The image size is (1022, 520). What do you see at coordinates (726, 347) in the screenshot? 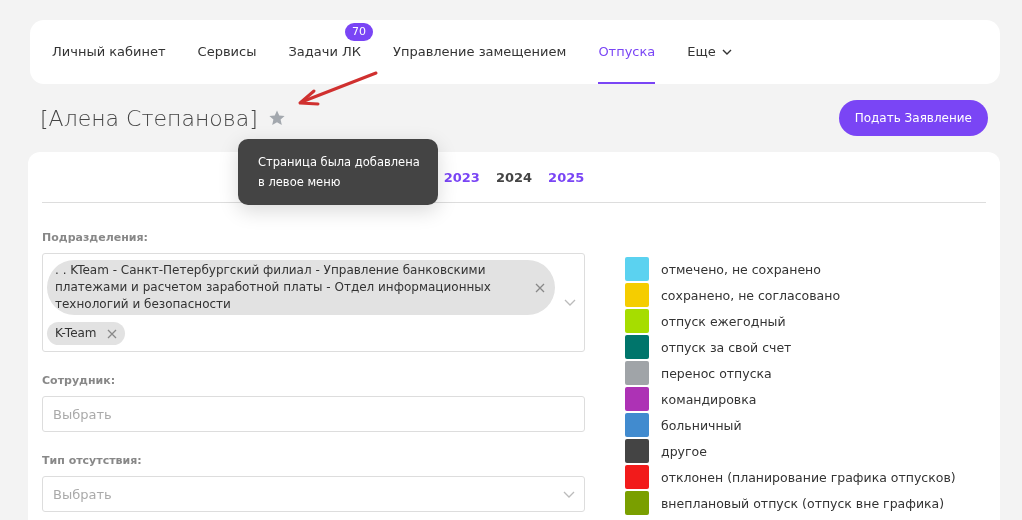
I see `legend-label: отпуск за свой счет` at bounding box center [726, 347].